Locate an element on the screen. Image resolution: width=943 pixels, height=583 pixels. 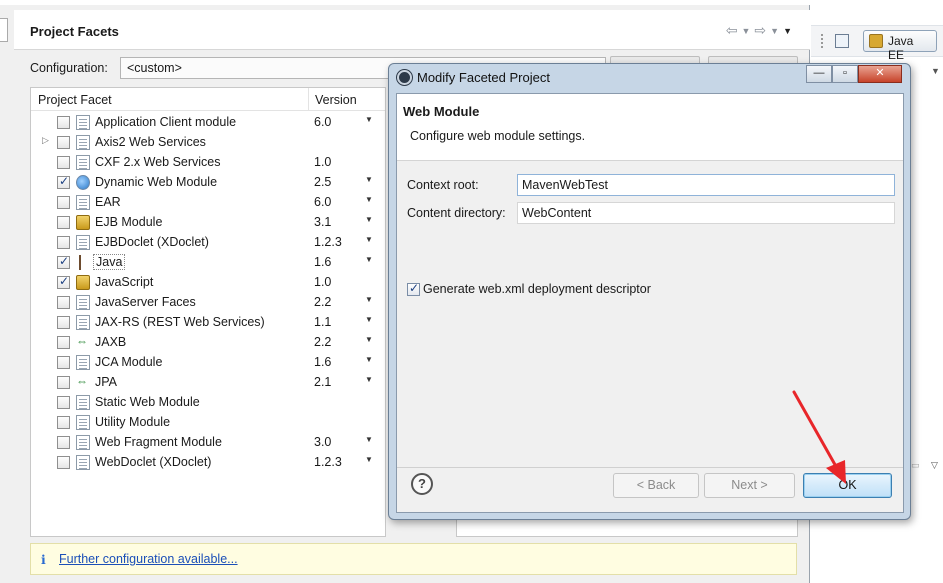
minimize-button: — is located at coordinates (819, 74).